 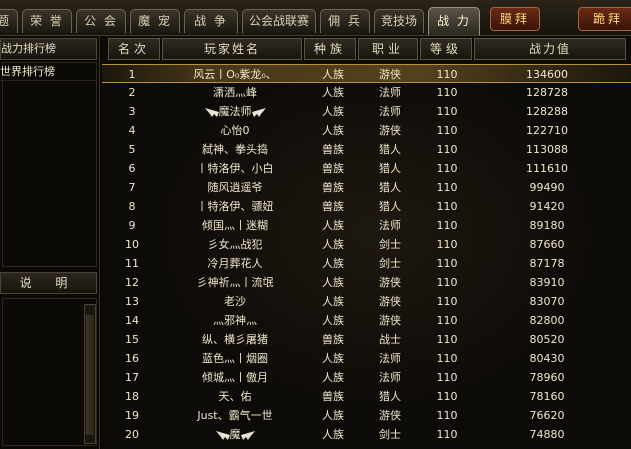 What do you see at coordinates (235, 244) in the screenshot?
I see `player-name: 彡女灬战犯` at bounding box center [235, 244].